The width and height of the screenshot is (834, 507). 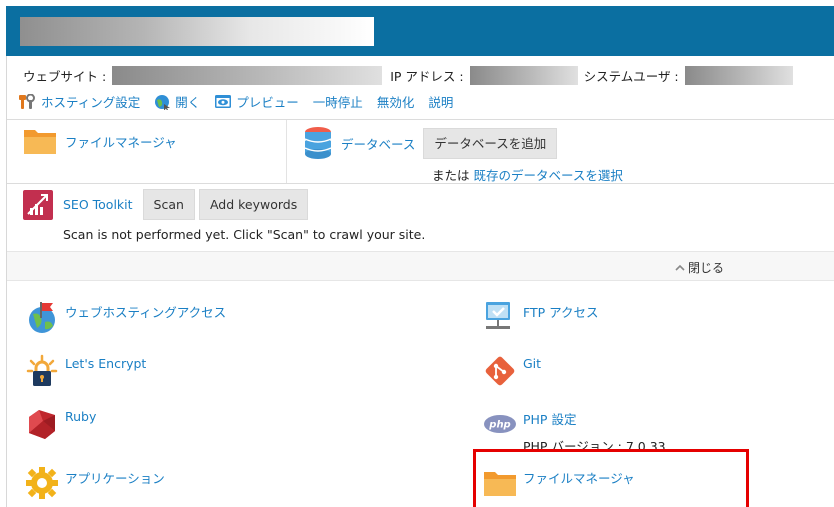 What do you see at coordinates (498, 315) in the screenshot?
I see `ftp-access-icon` at bounding box center [498, 315].